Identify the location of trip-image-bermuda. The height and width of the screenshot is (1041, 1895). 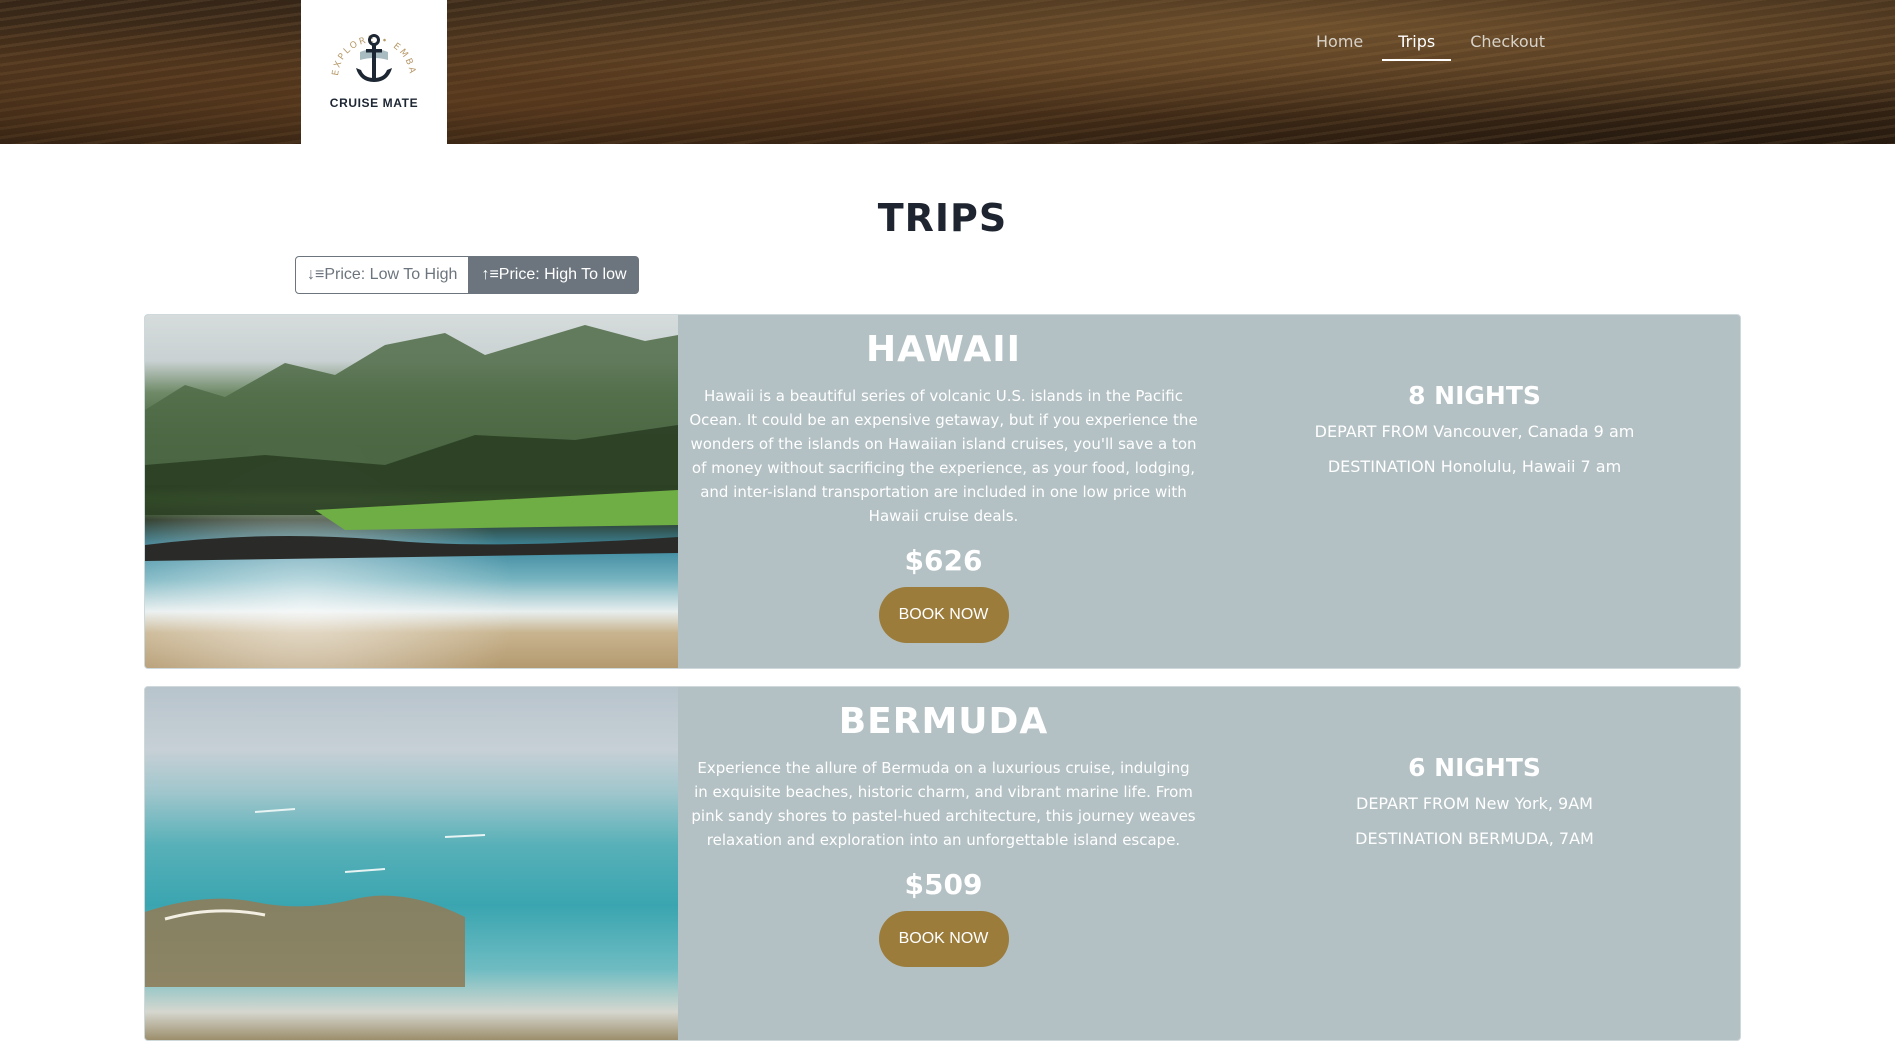
(411, 863).